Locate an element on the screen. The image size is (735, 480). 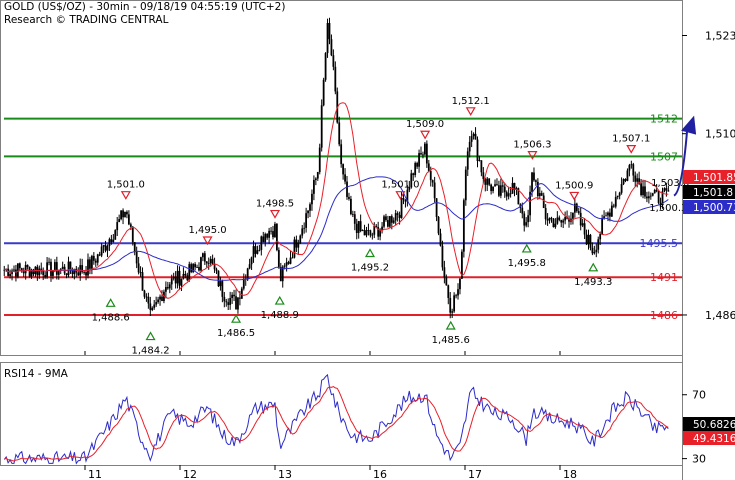
swing-low-label: 1,488.9 is located at coordinates (280, 315).